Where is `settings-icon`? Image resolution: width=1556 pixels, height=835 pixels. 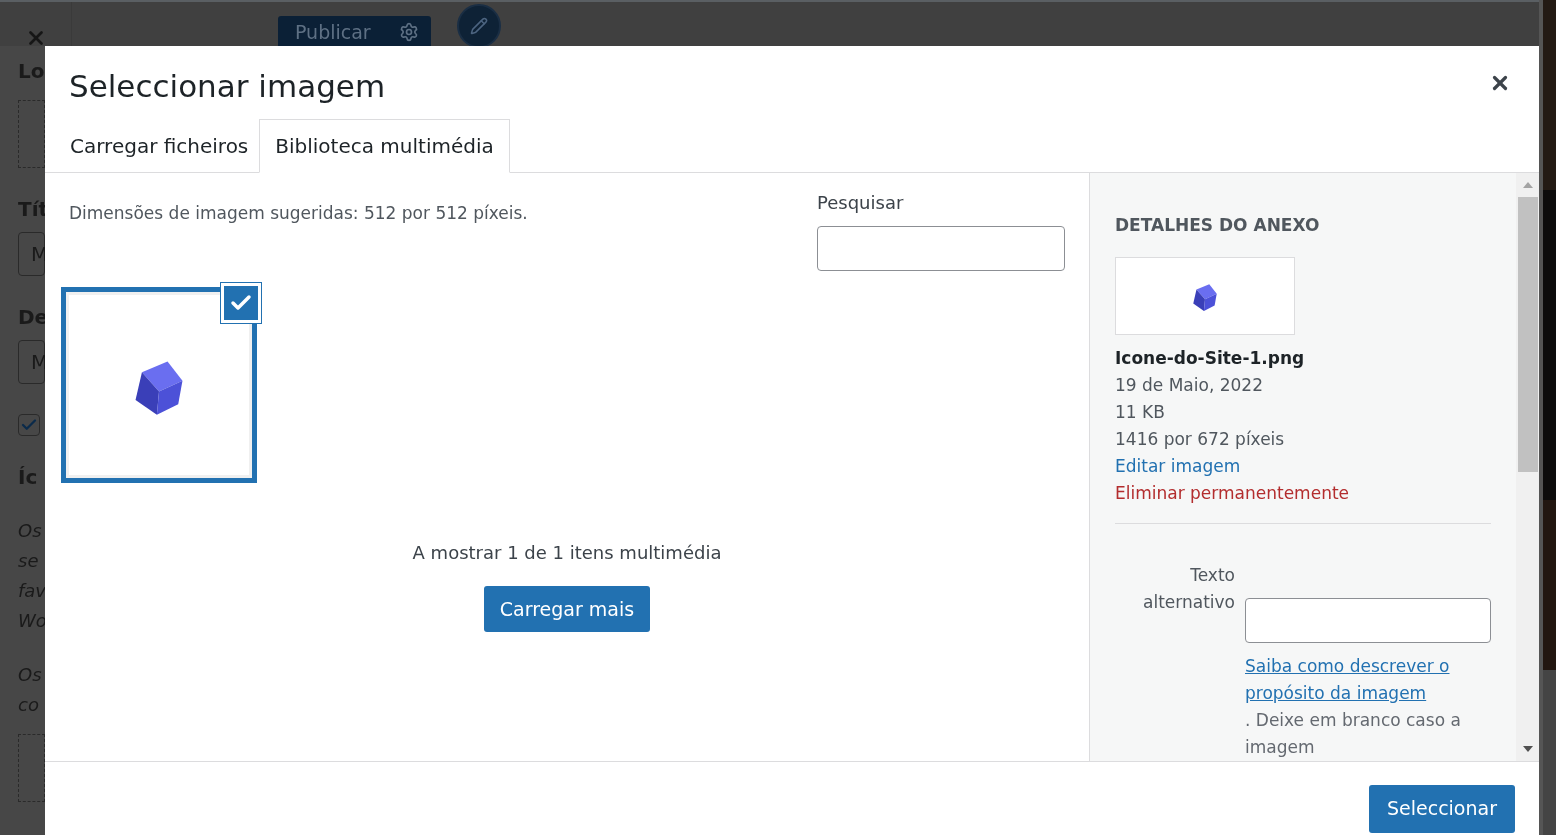
settings-icon is located at coordinates (408, 32).